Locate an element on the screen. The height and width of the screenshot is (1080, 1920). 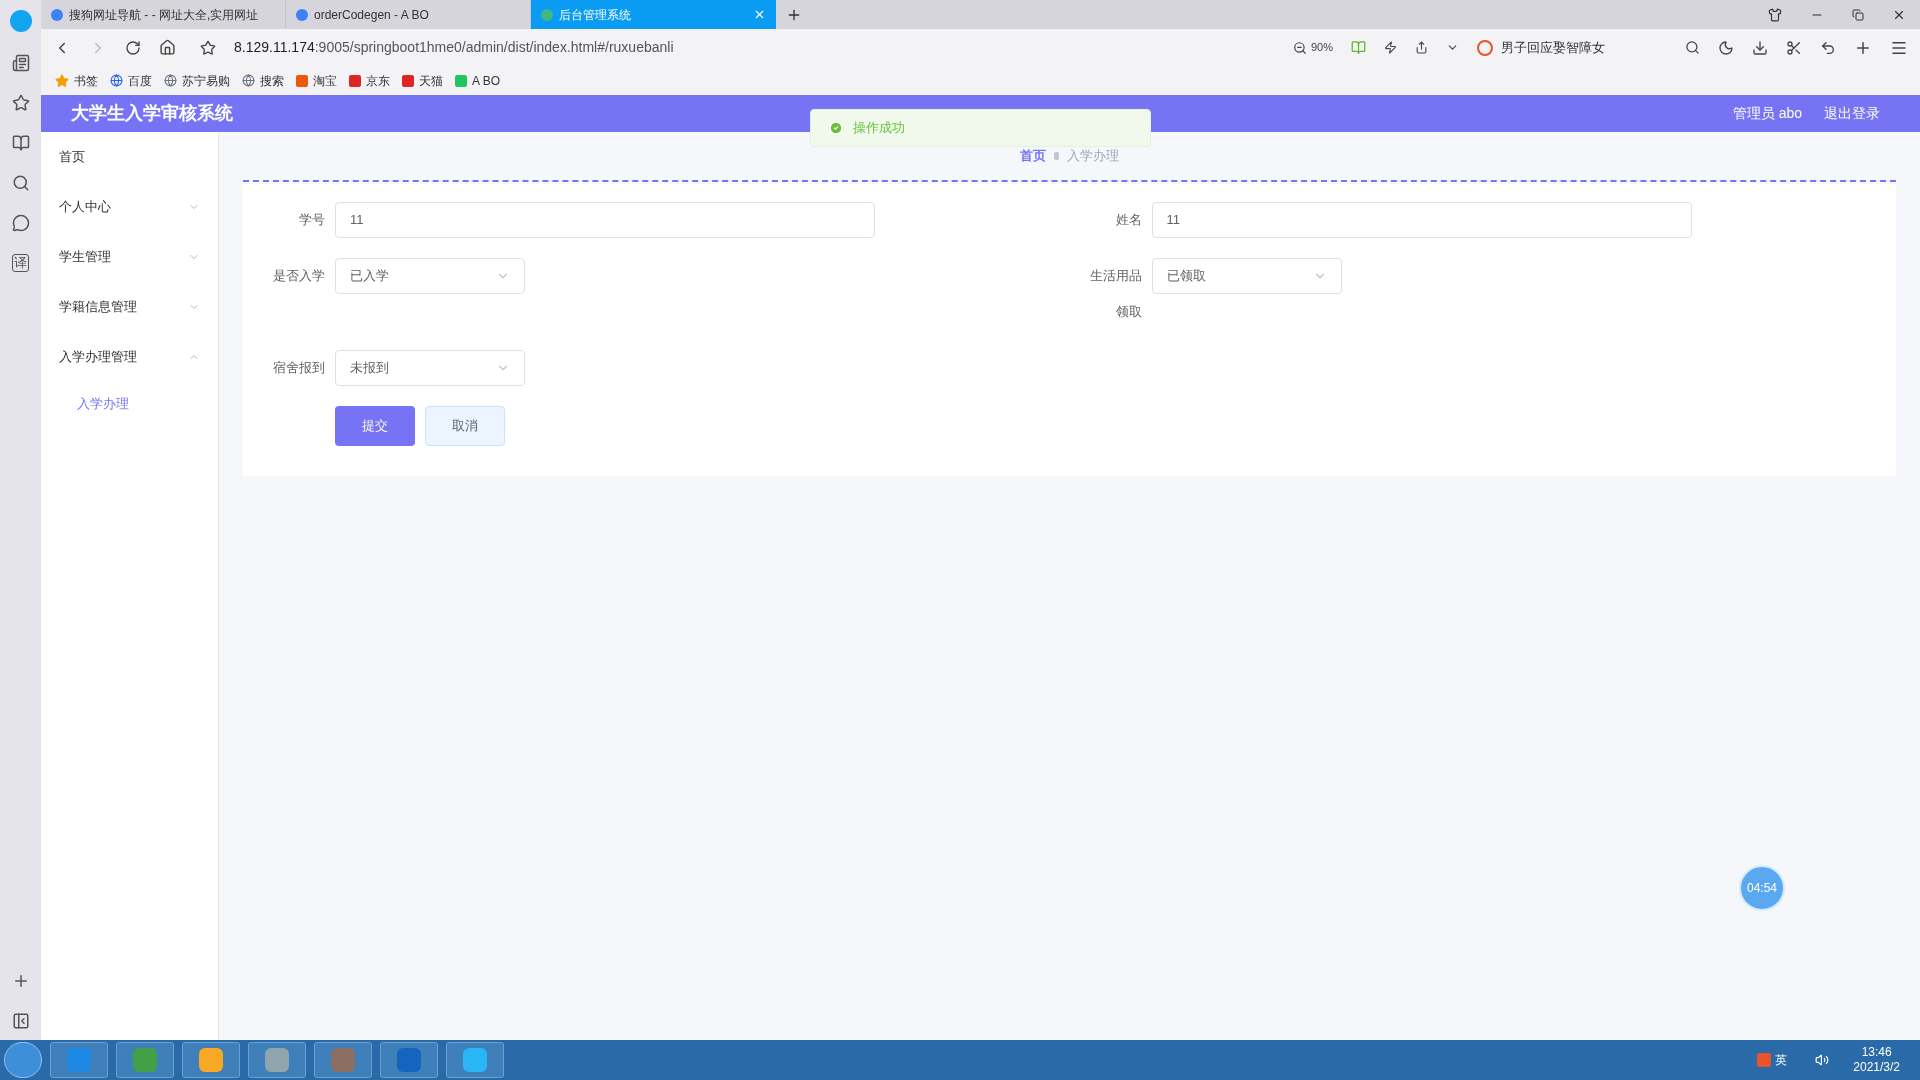
bookmark-label: 搜索 is located at coordinates (272, 81).